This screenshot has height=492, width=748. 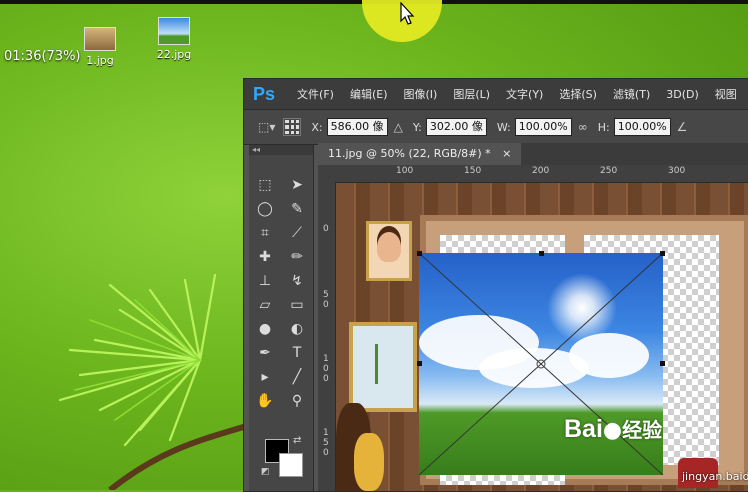 What do you see at coordinates (578, 94) in the screenshot?
I see `menu-select: 选择(S)` at bounding box center [578, 94].